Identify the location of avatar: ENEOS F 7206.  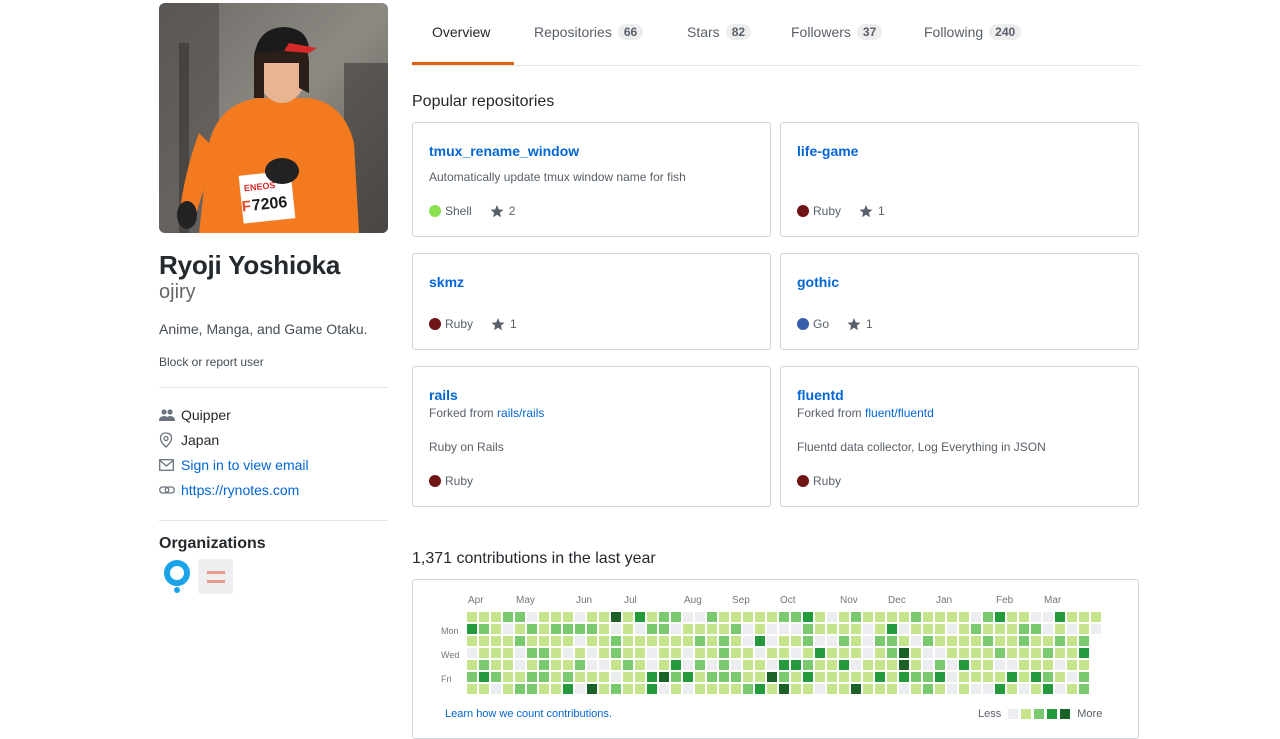
(273, 118).